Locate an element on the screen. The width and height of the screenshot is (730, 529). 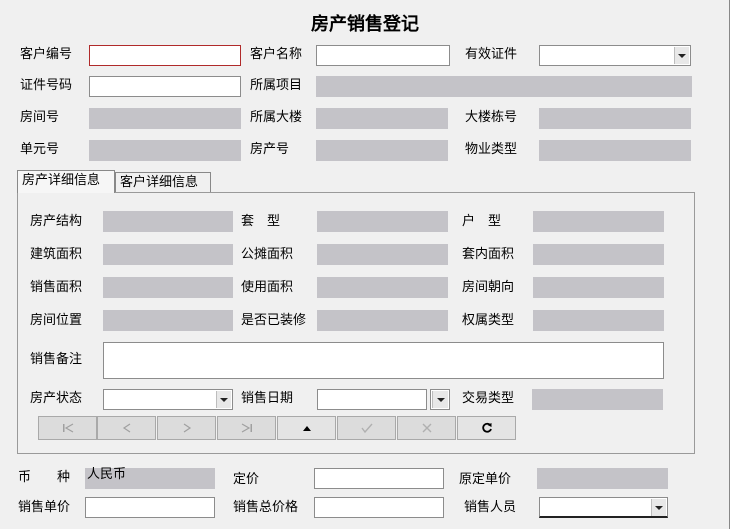
insert-record-icon is located at coordinates (306, 428).